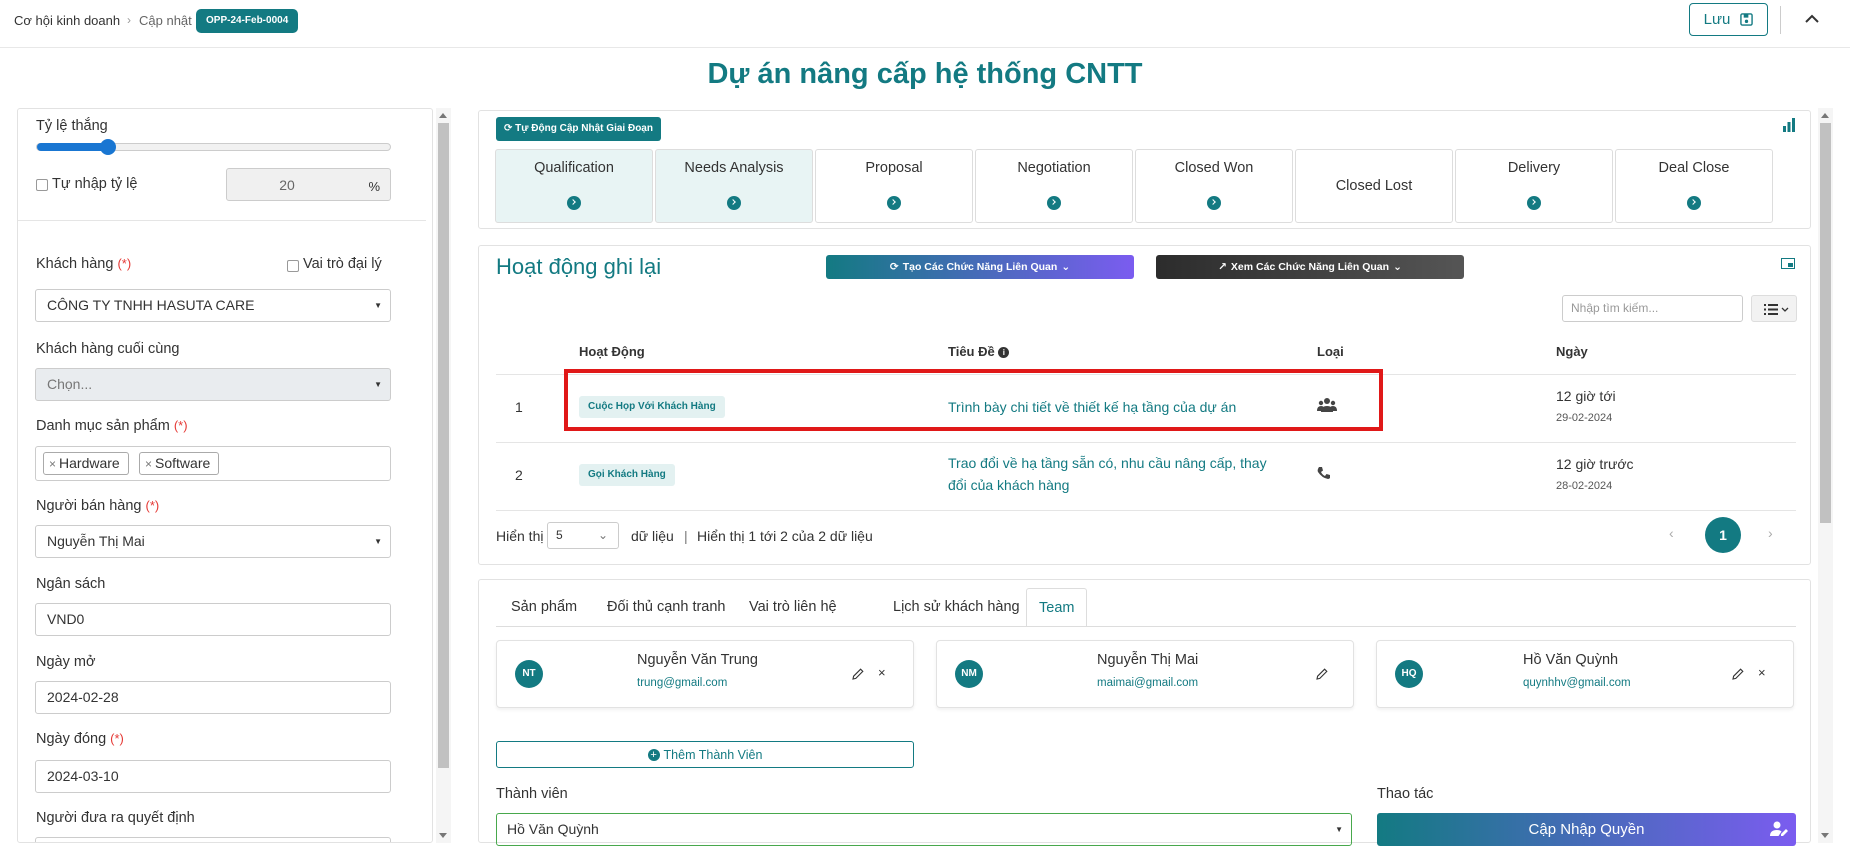 Image resolution: width=1850 pixels, height=846 pixels. Describe the element at coordinates (1310, 267) in the screenshot. I see `view-related-functions-button: ↗ Xem Các Chức Năng Liên Quan ⌄` at that location.